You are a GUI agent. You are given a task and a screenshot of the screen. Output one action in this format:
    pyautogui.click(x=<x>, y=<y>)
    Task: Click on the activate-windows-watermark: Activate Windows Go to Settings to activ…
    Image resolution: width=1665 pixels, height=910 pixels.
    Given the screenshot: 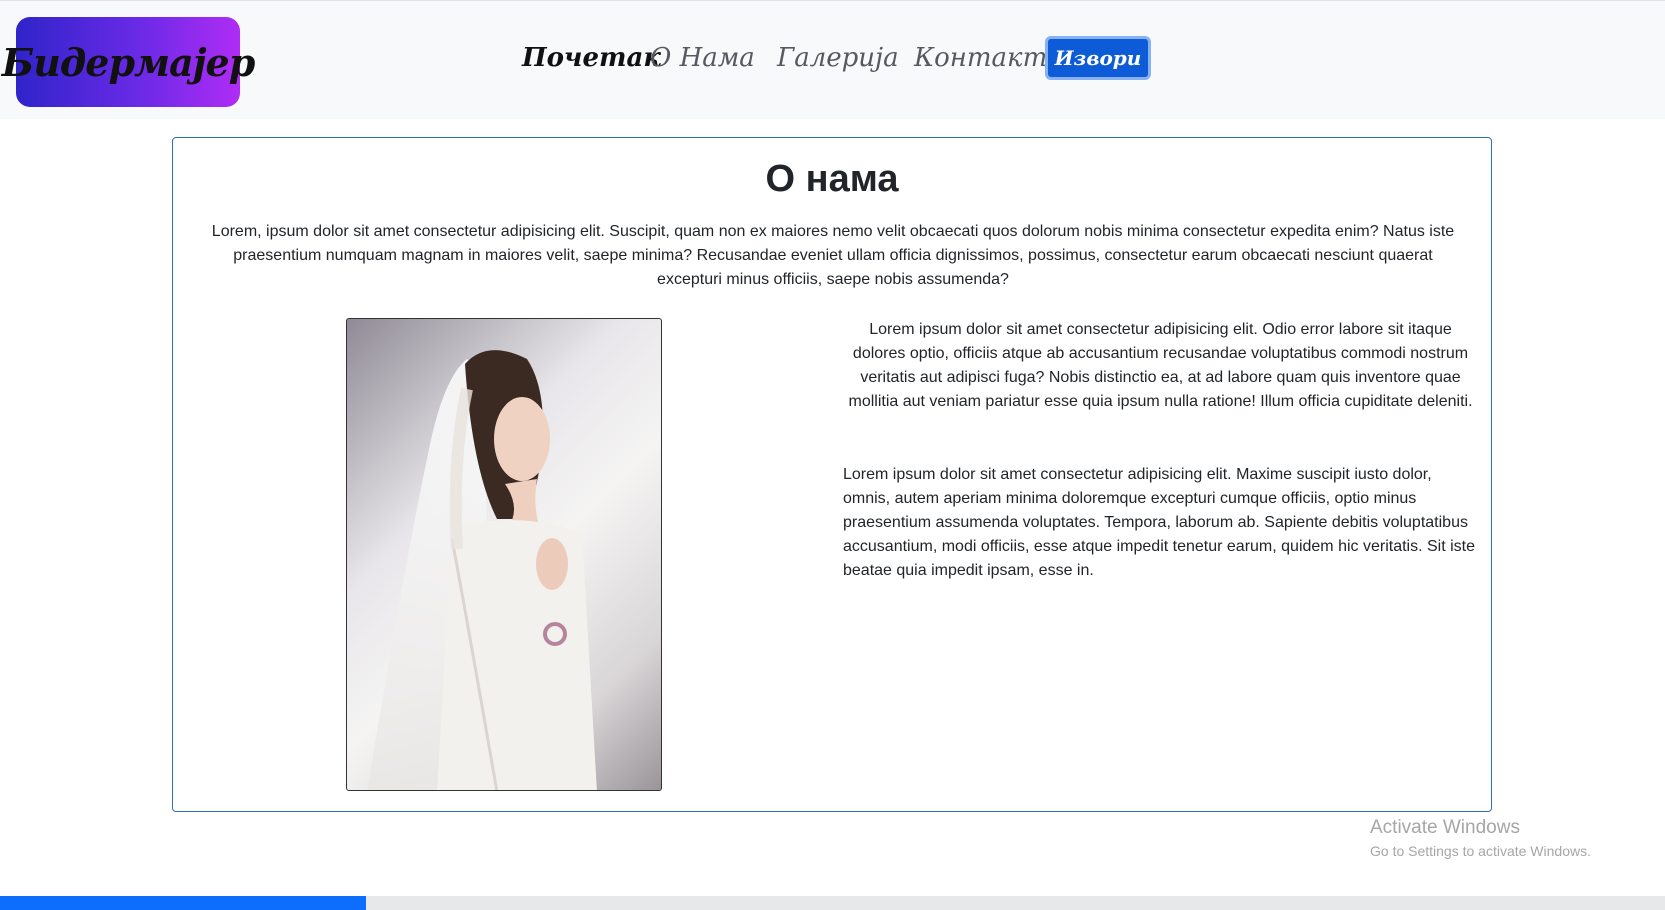 What is the action you would take?
    pyautogui.click(x=1480, y=838)
    